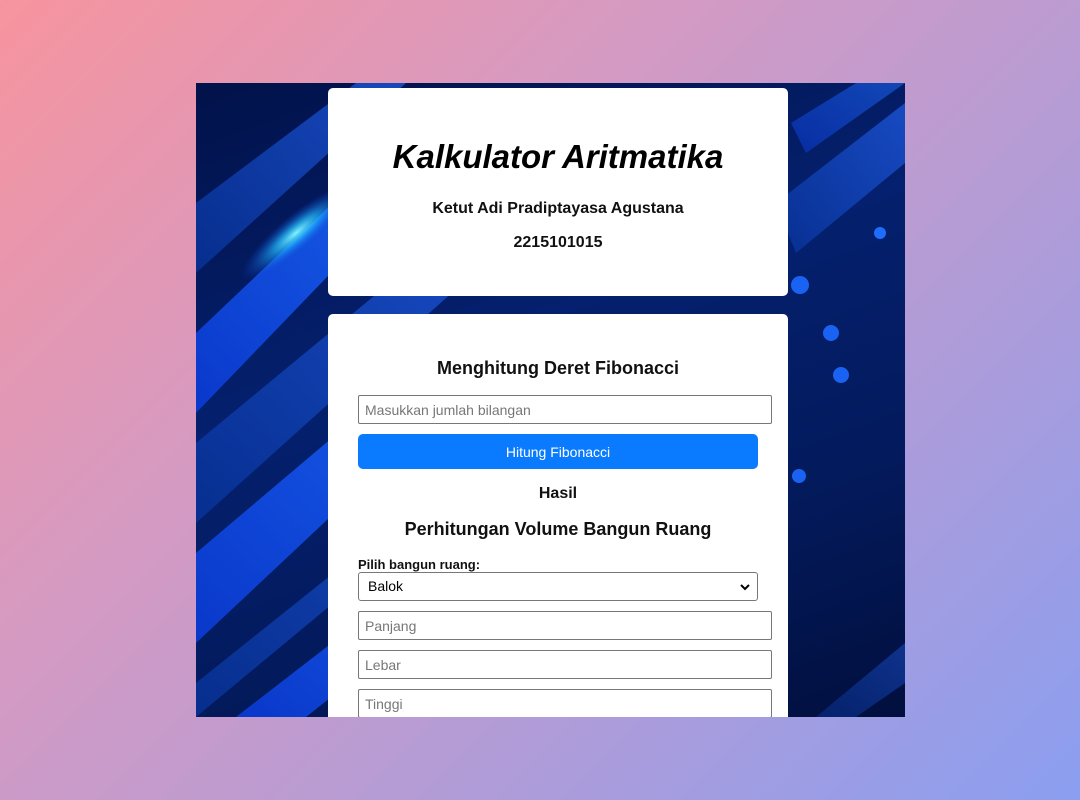  What do you see at coordinates (558, 529) in the screenshot?
I see `volume-section-title: Perhitungan Volume Bangun Ruang` at bounding box center [558, 529].